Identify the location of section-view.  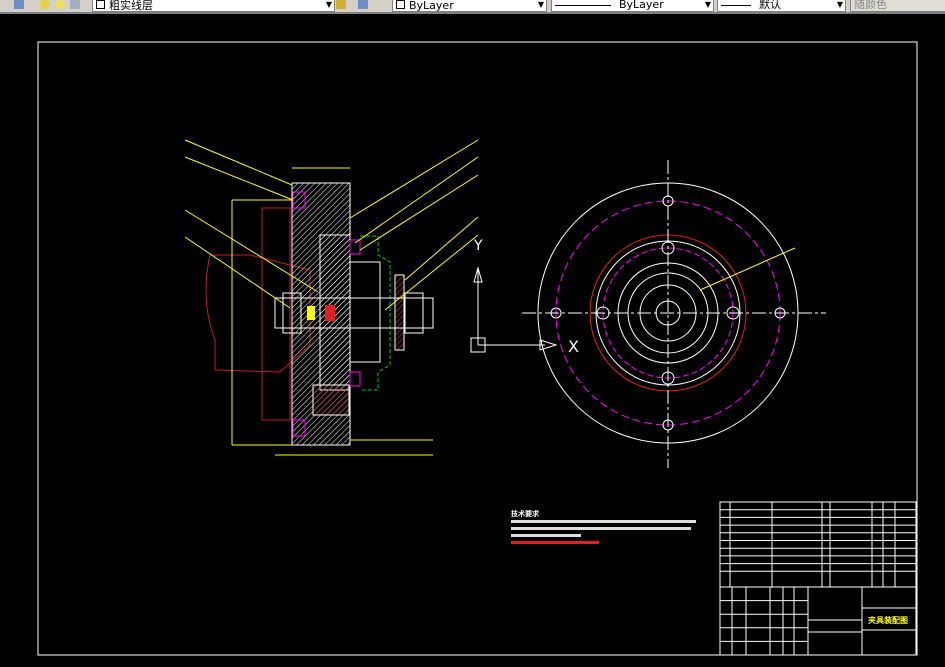
(331, 297).